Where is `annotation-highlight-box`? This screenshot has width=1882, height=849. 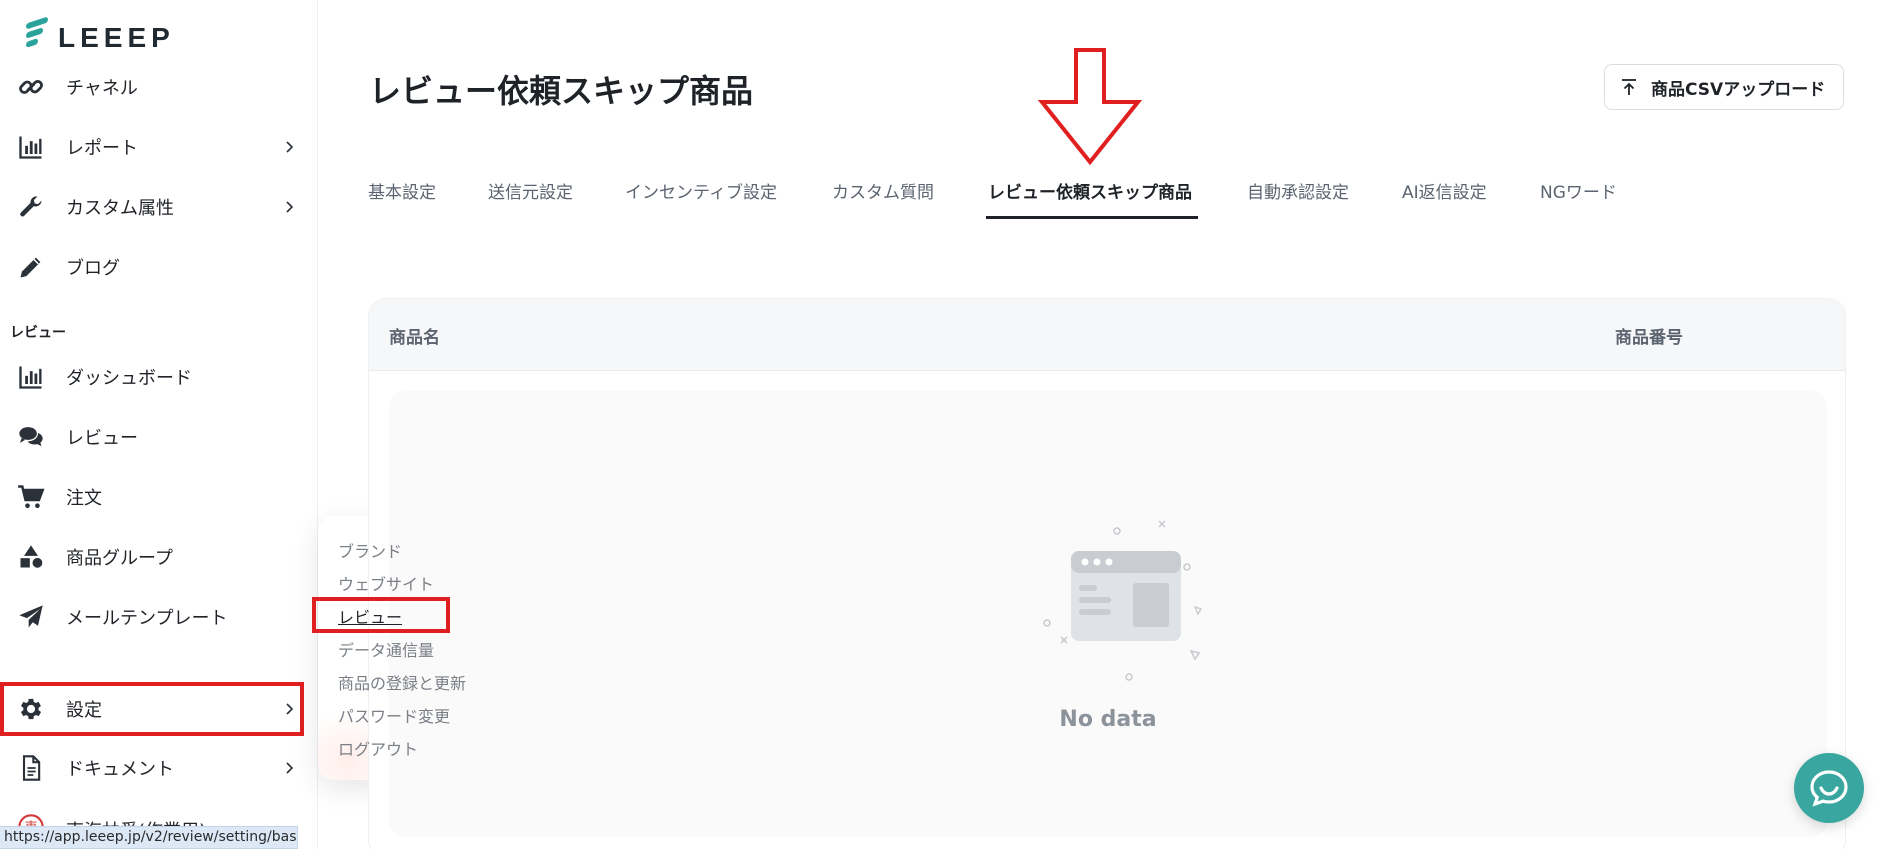
annotation-highlight-box is located at coordinates (381, 615).